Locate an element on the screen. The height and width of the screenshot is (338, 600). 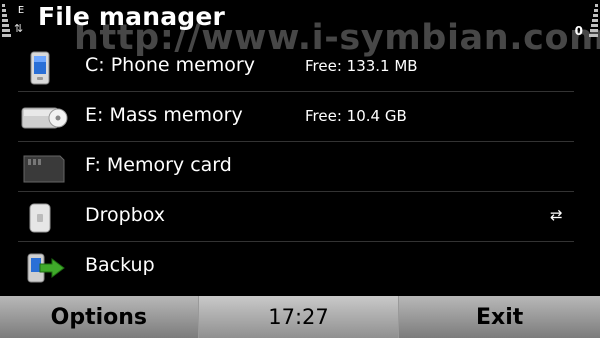
softkey-bar: Options 17:27 Exit is located at coordinates (300, 317).